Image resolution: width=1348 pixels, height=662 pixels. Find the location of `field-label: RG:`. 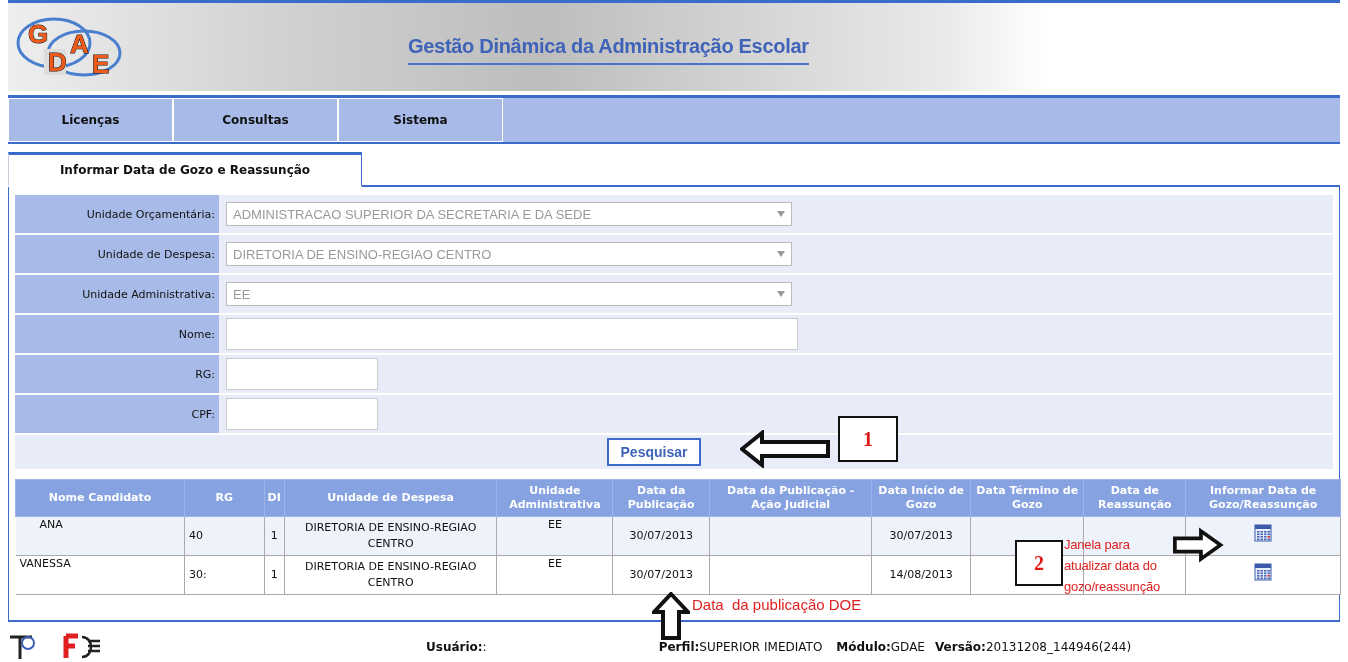

field-label: RG: is located at coordinates (117, 374).